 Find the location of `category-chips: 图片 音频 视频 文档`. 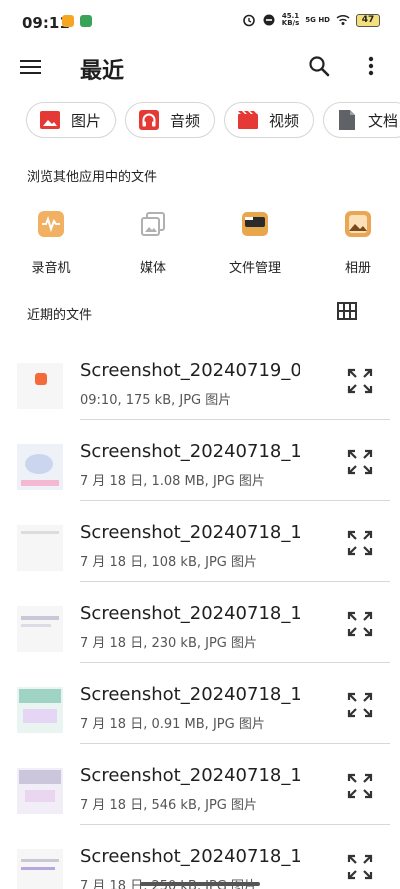

category-chips: 图片 音频 视频 文档 is located at coordinates (213, 120).